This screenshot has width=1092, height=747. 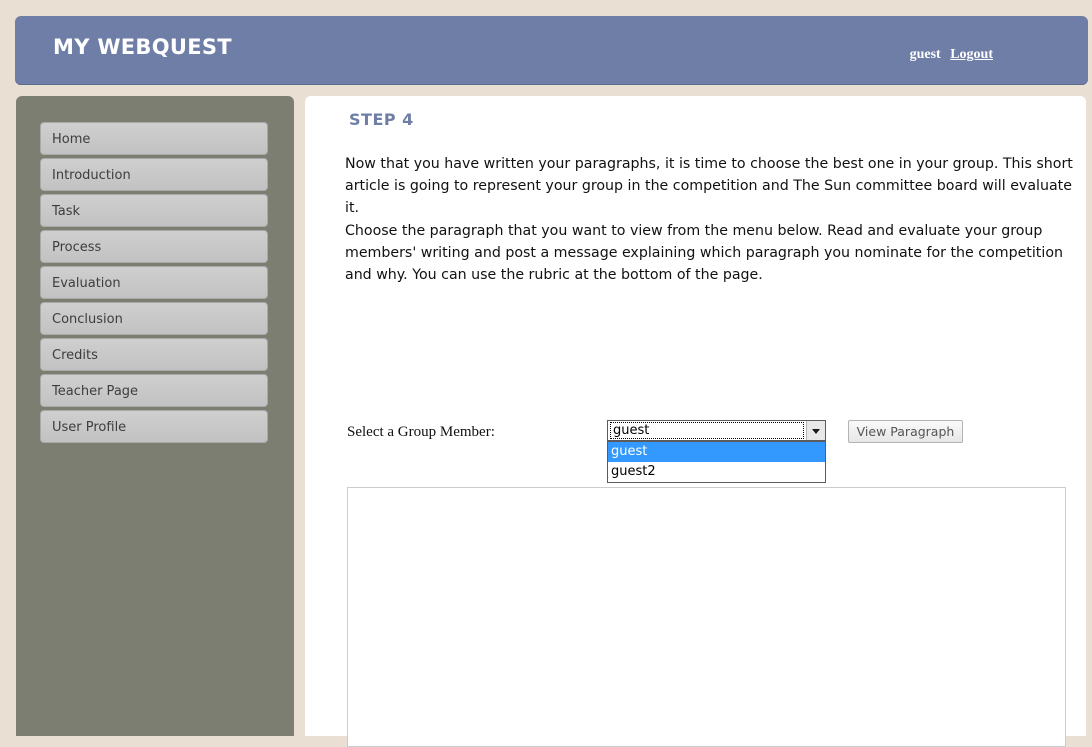 I want to click on sidebar-item-task: Task, so click(x=154, y=210).